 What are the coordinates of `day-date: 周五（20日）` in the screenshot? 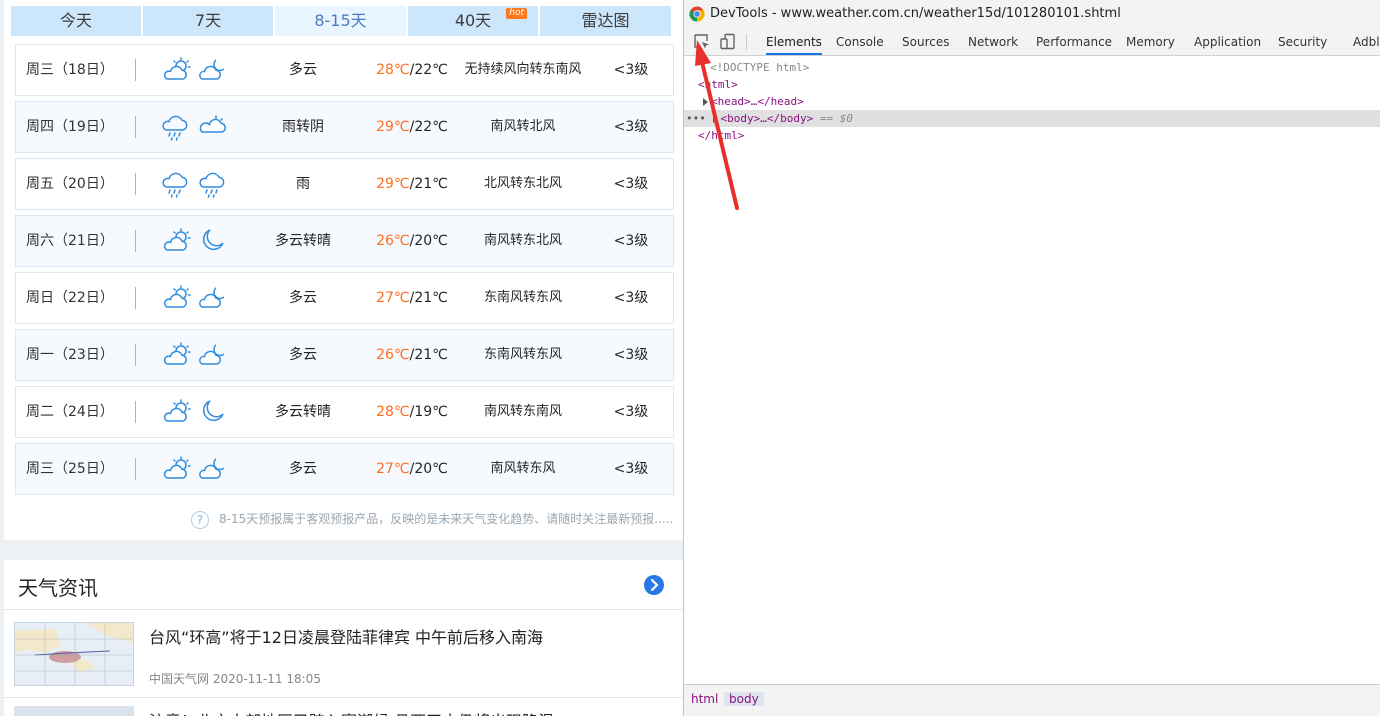 It's located at (70, 184).